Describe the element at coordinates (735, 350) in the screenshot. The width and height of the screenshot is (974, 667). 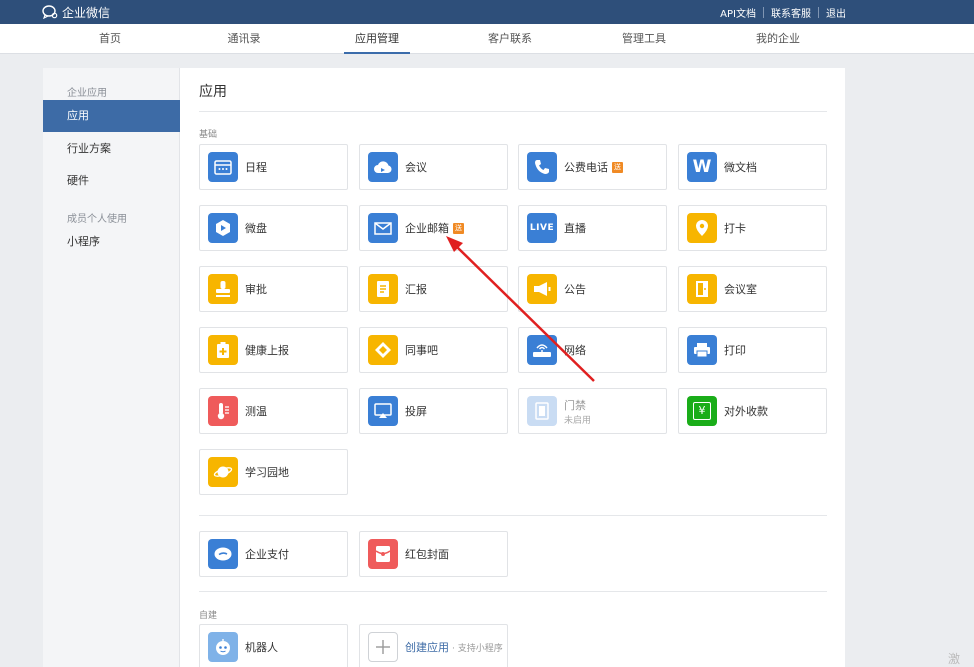
I see `app-label: 打印` at that location.